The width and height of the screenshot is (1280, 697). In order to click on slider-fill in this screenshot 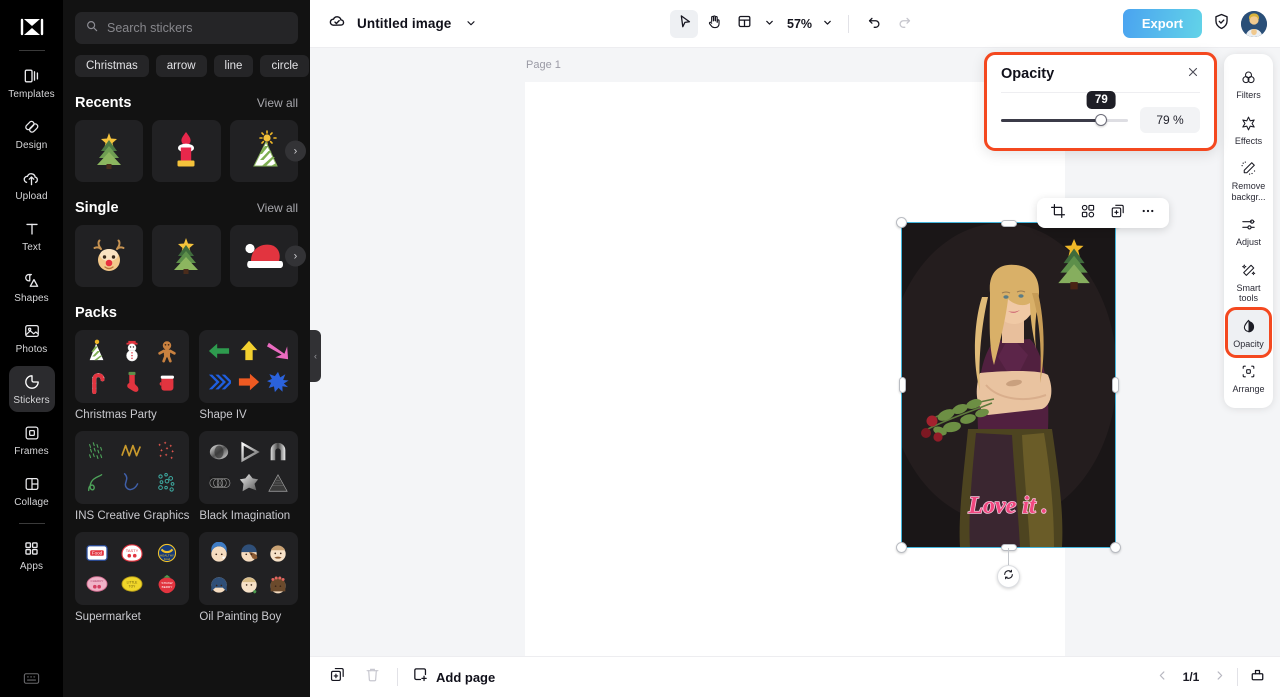, I will do `click(1051, 120)`.